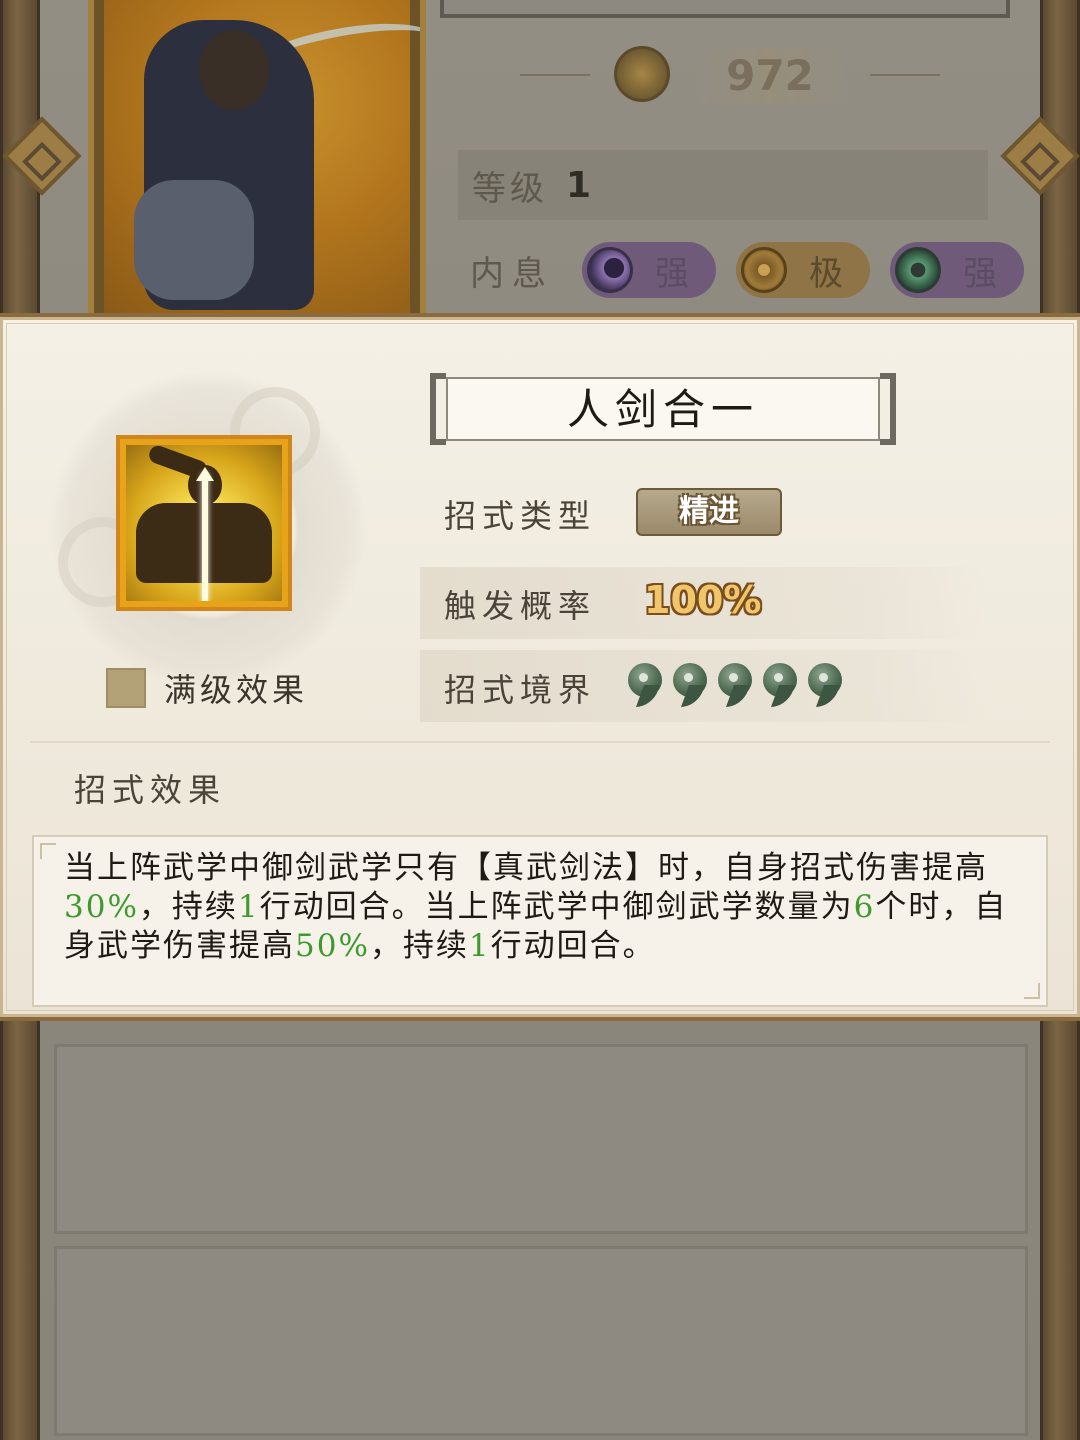  I want to click on level-value: 1, so click(579, 185).